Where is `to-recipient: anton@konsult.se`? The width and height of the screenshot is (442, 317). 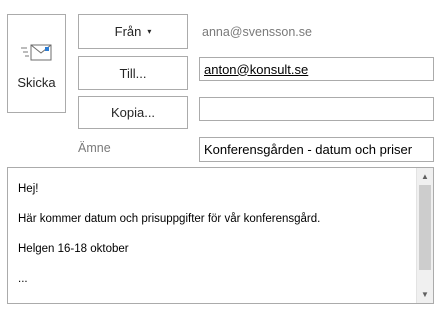
to-recipient: anton@konsult.se is located at coordinates (256, 69).